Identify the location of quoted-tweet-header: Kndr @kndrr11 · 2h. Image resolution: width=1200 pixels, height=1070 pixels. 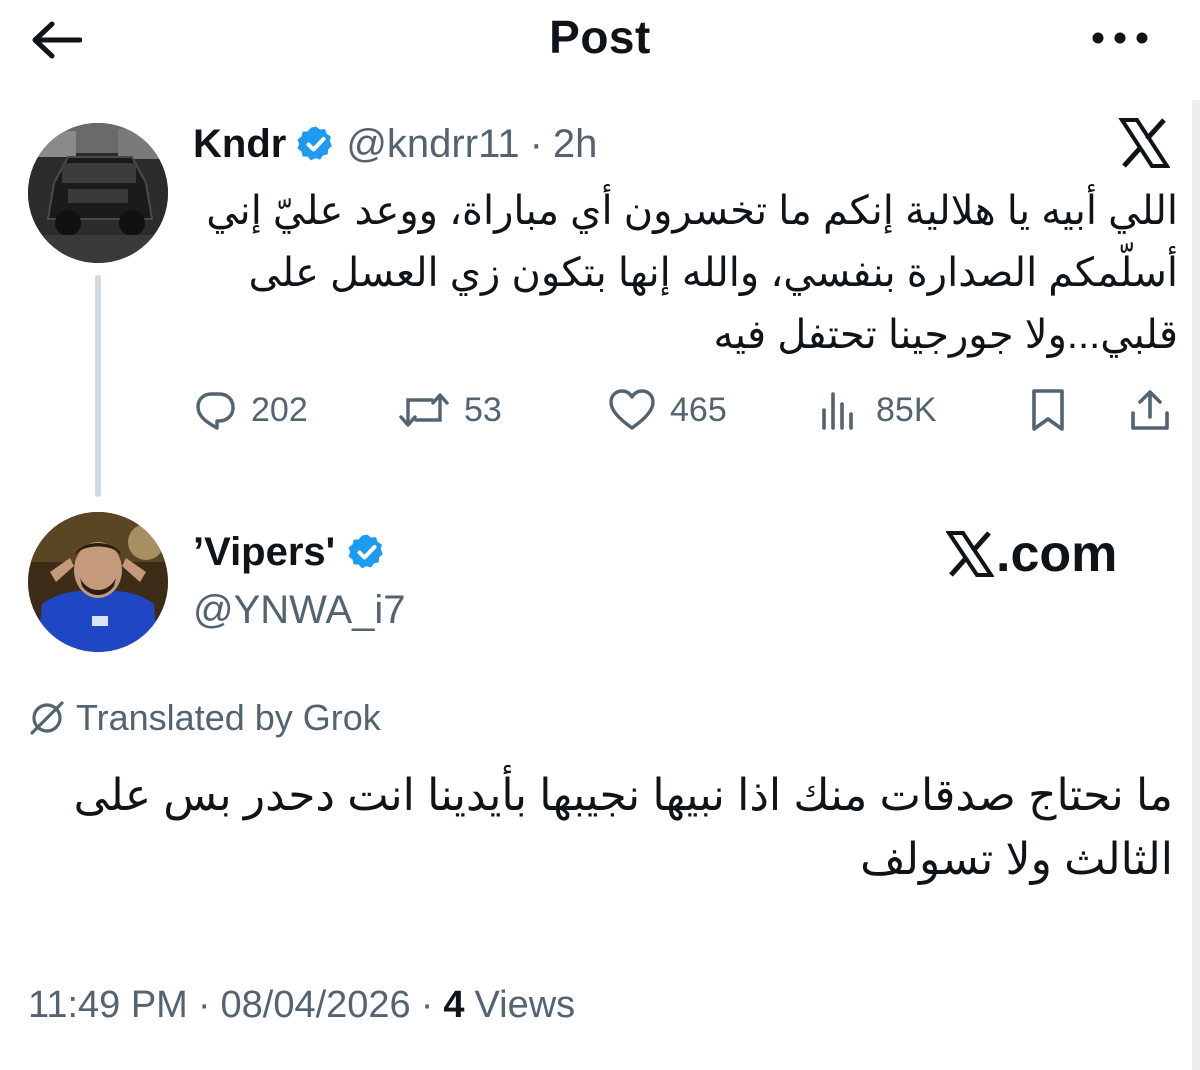
(395, 144).